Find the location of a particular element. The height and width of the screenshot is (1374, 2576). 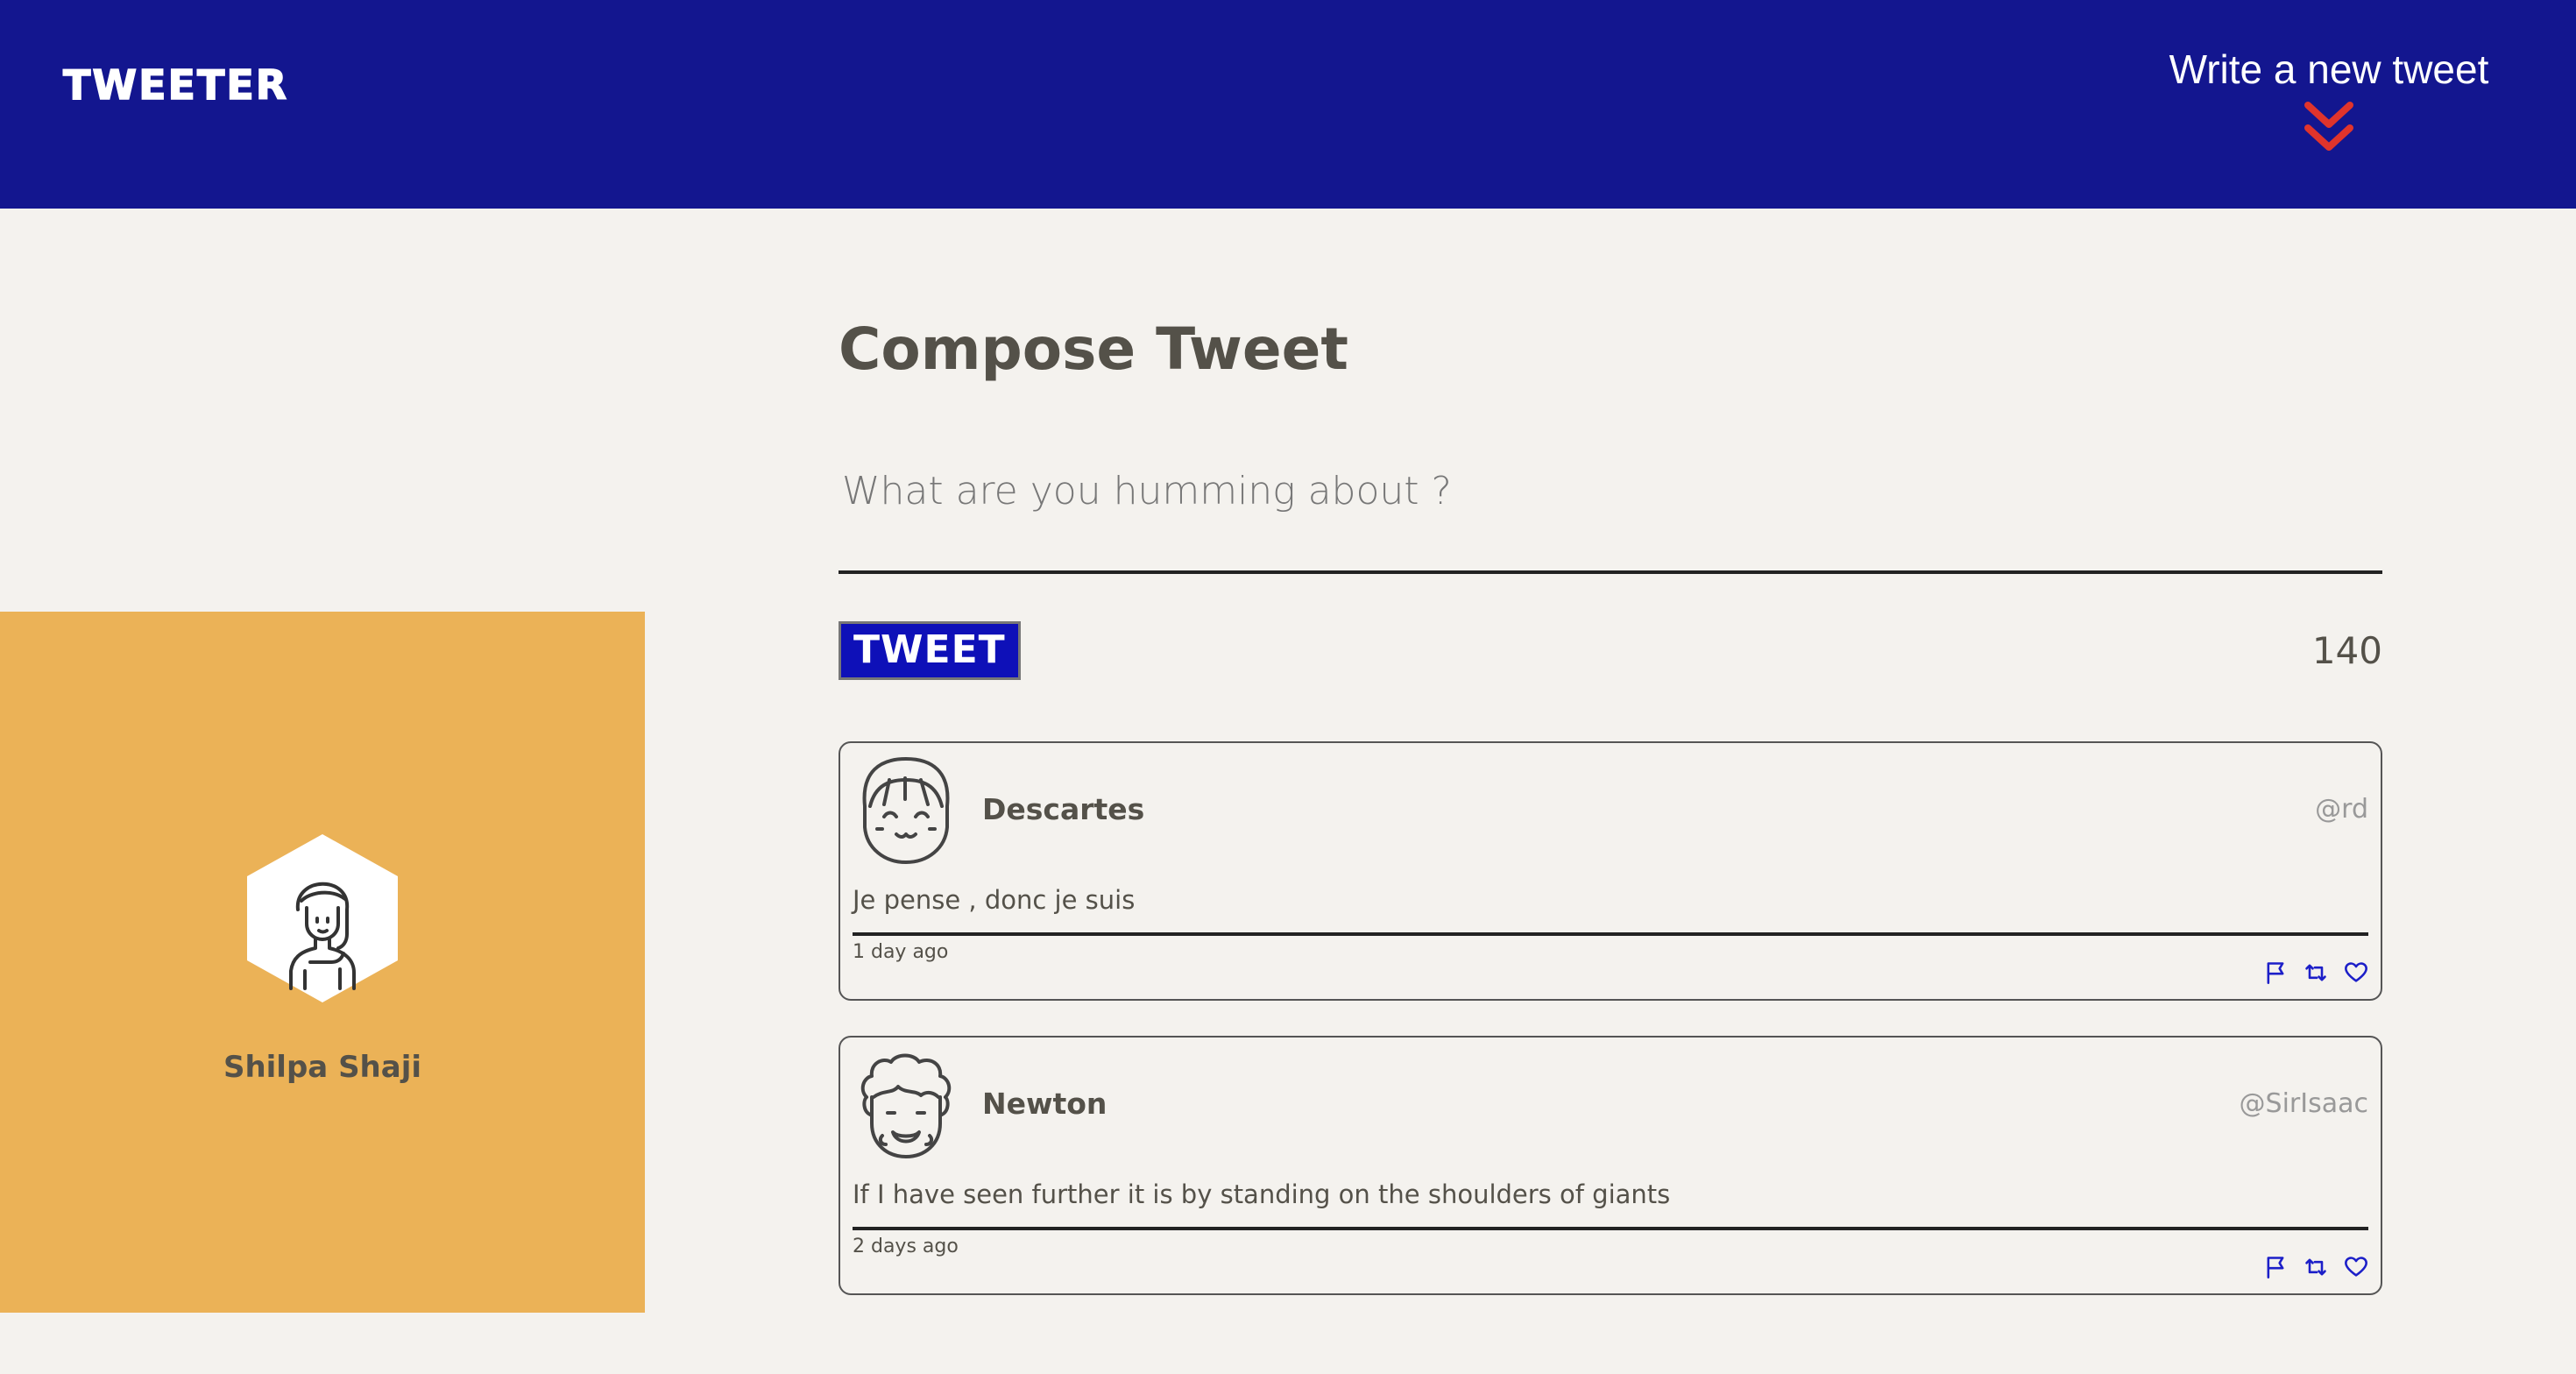

compose-form: TWEET 140 is located at coordinates (1610, 574).